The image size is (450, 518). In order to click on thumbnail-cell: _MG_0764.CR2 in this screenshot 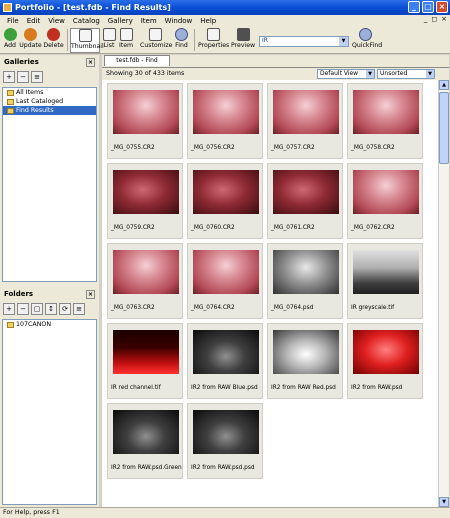, I will do `click(225, 281)`.